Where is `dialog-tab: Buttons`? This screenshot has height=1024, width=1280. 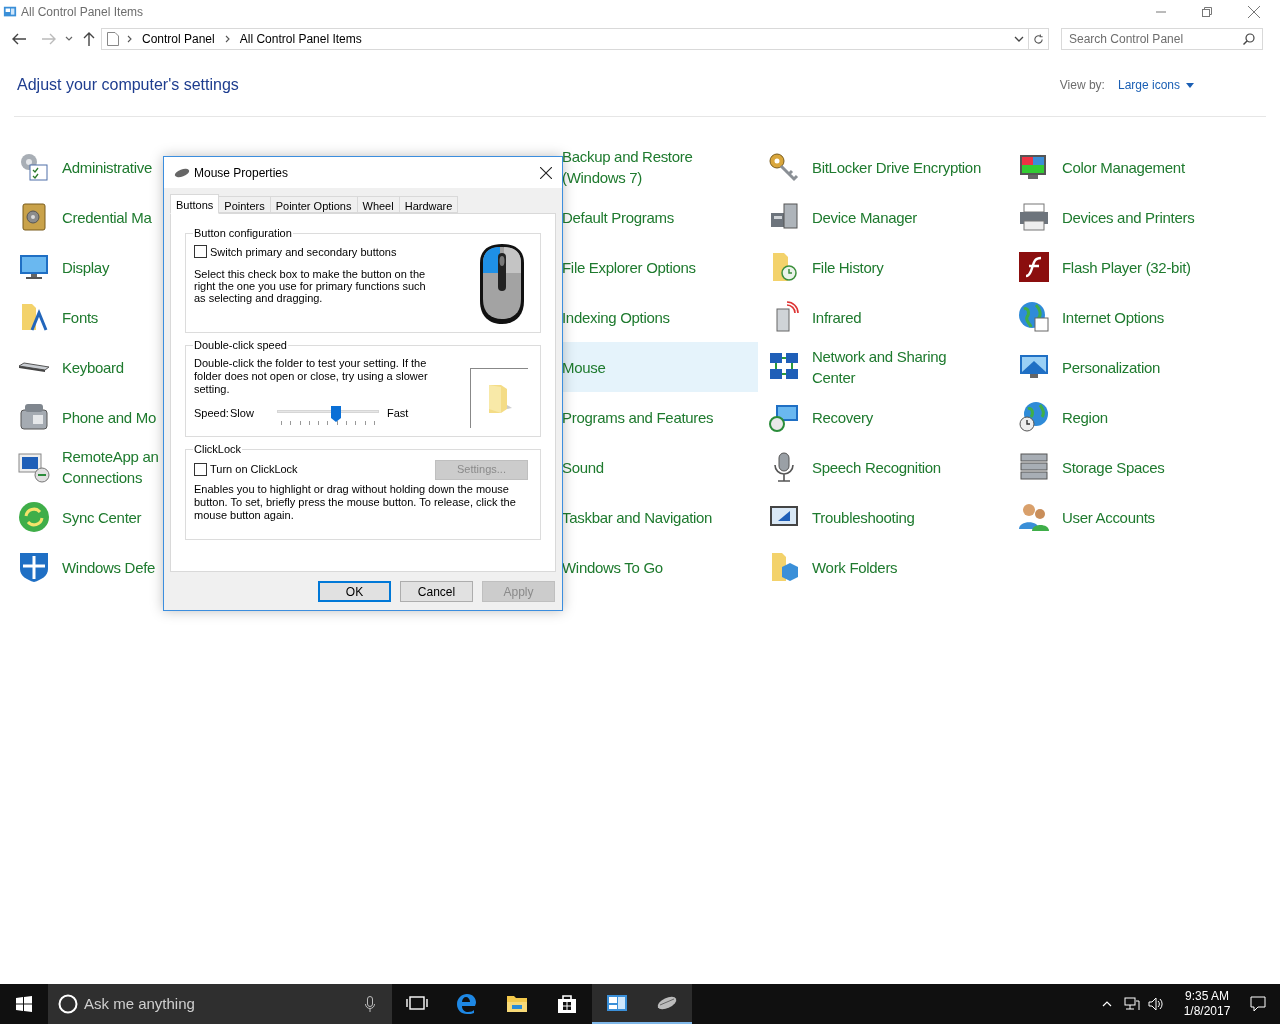
dialog-tab: Buttons is located at coordinates (195, 204).